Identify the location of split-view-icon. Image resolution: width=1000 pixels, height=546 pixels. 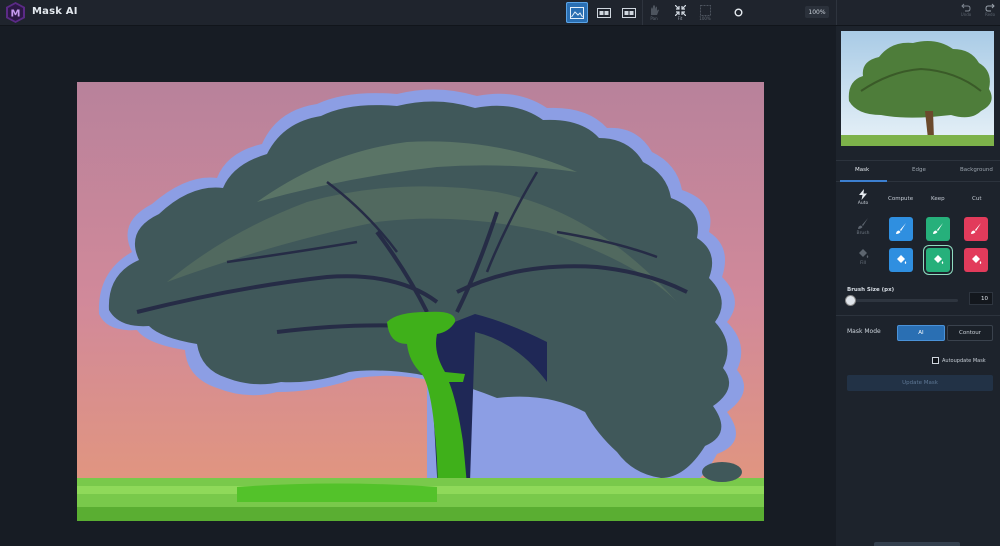
(604, 12).